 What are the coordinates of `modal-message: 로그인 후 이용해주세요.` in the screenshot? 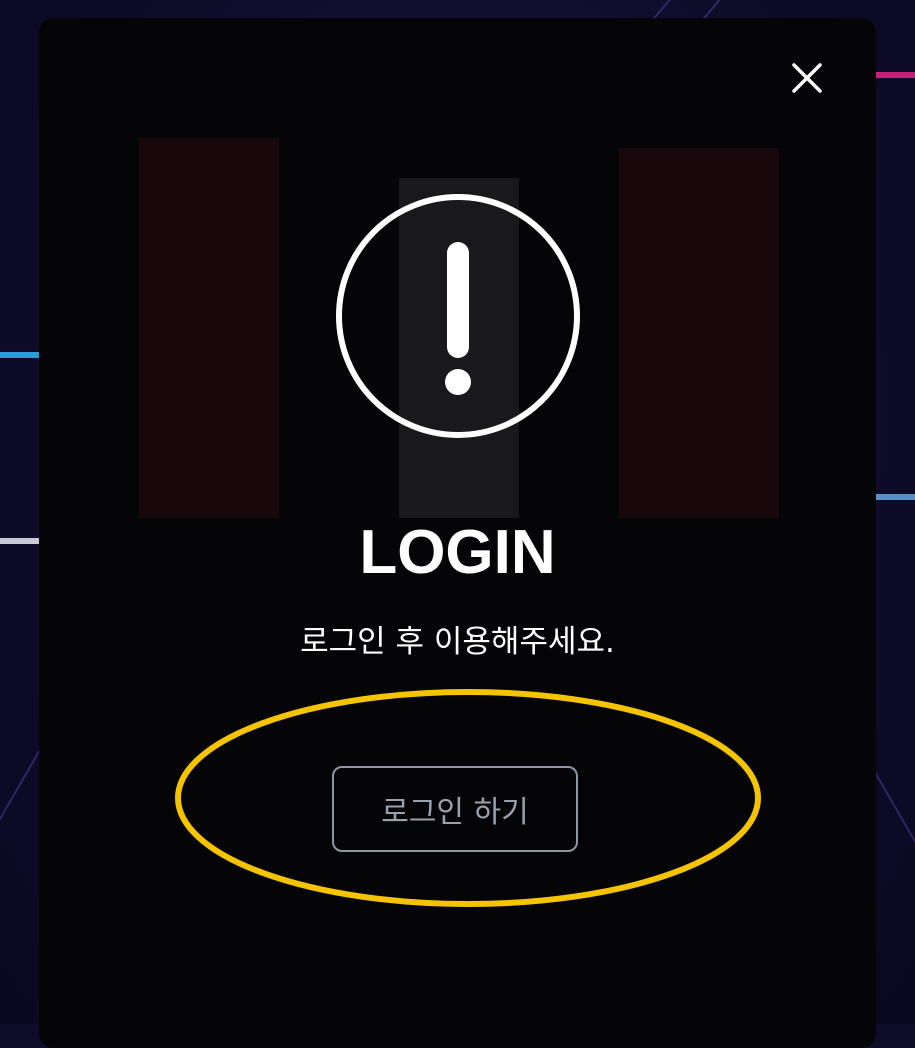 It's located at (457, 642).